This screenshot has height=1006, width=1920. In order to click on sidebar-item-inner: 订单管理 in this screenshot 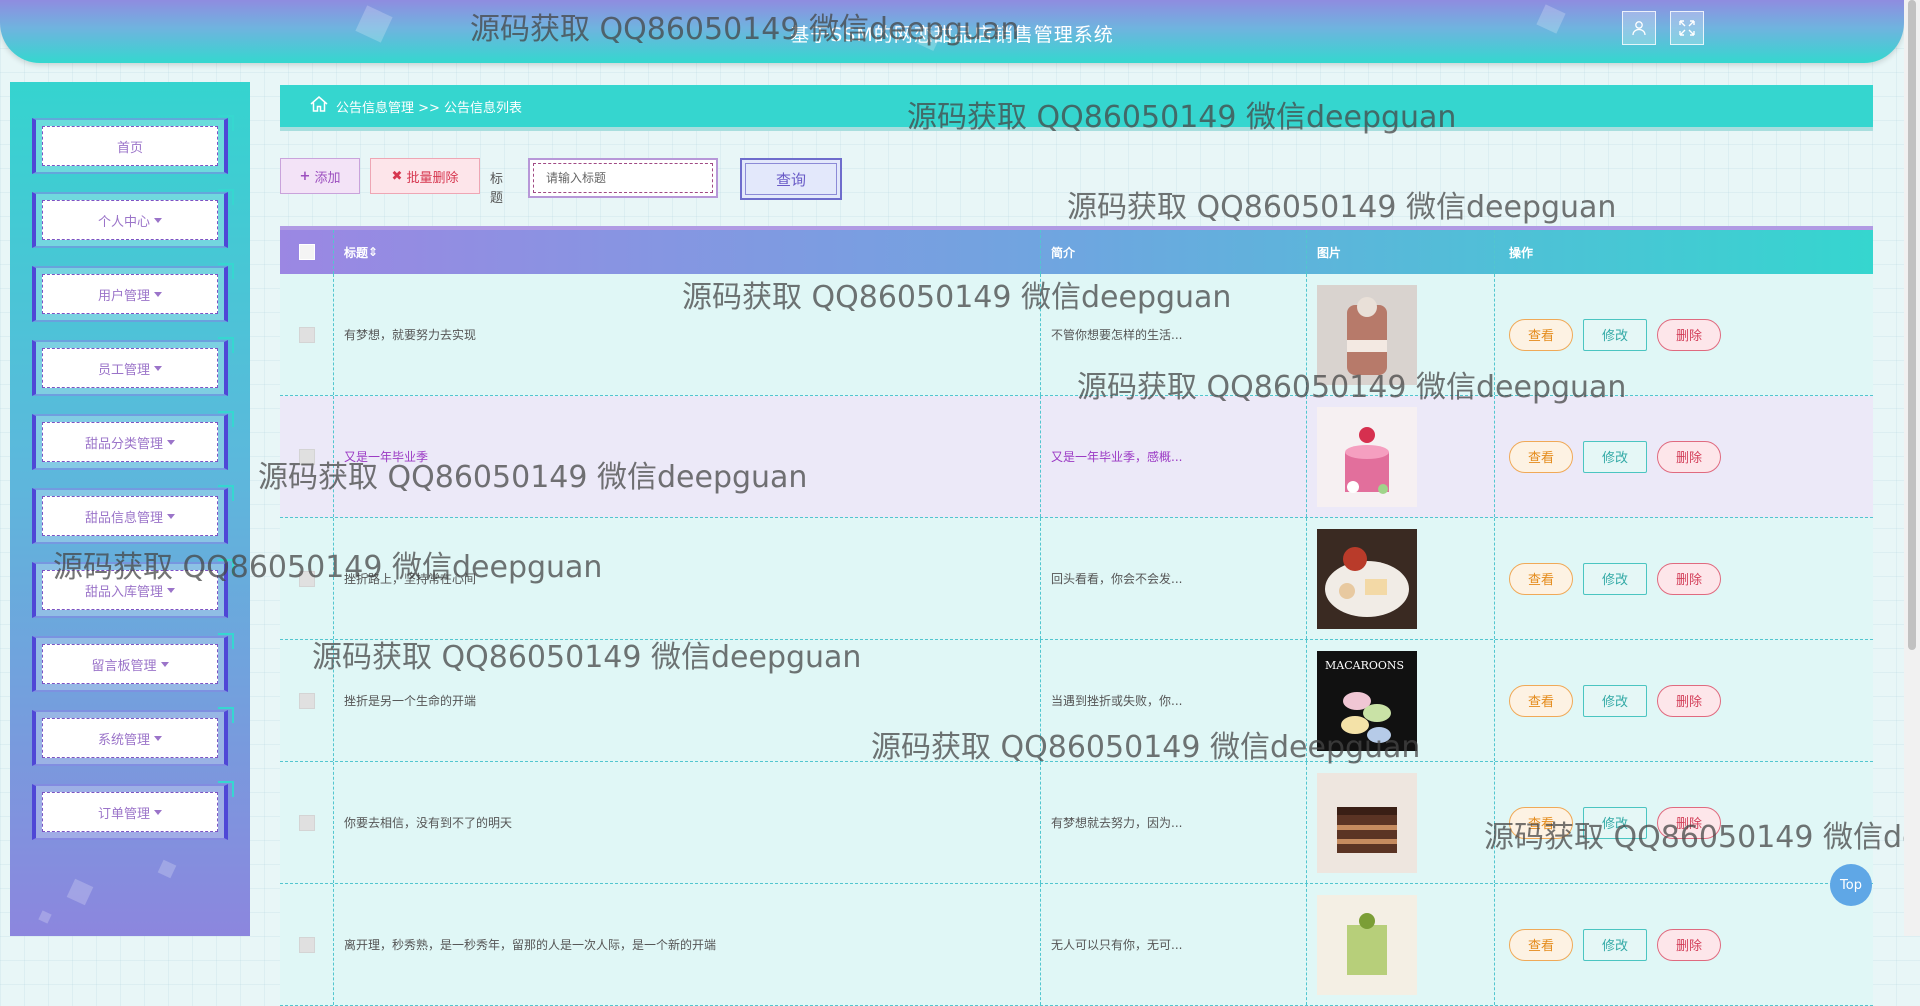, I will do `click(130, 812)`.